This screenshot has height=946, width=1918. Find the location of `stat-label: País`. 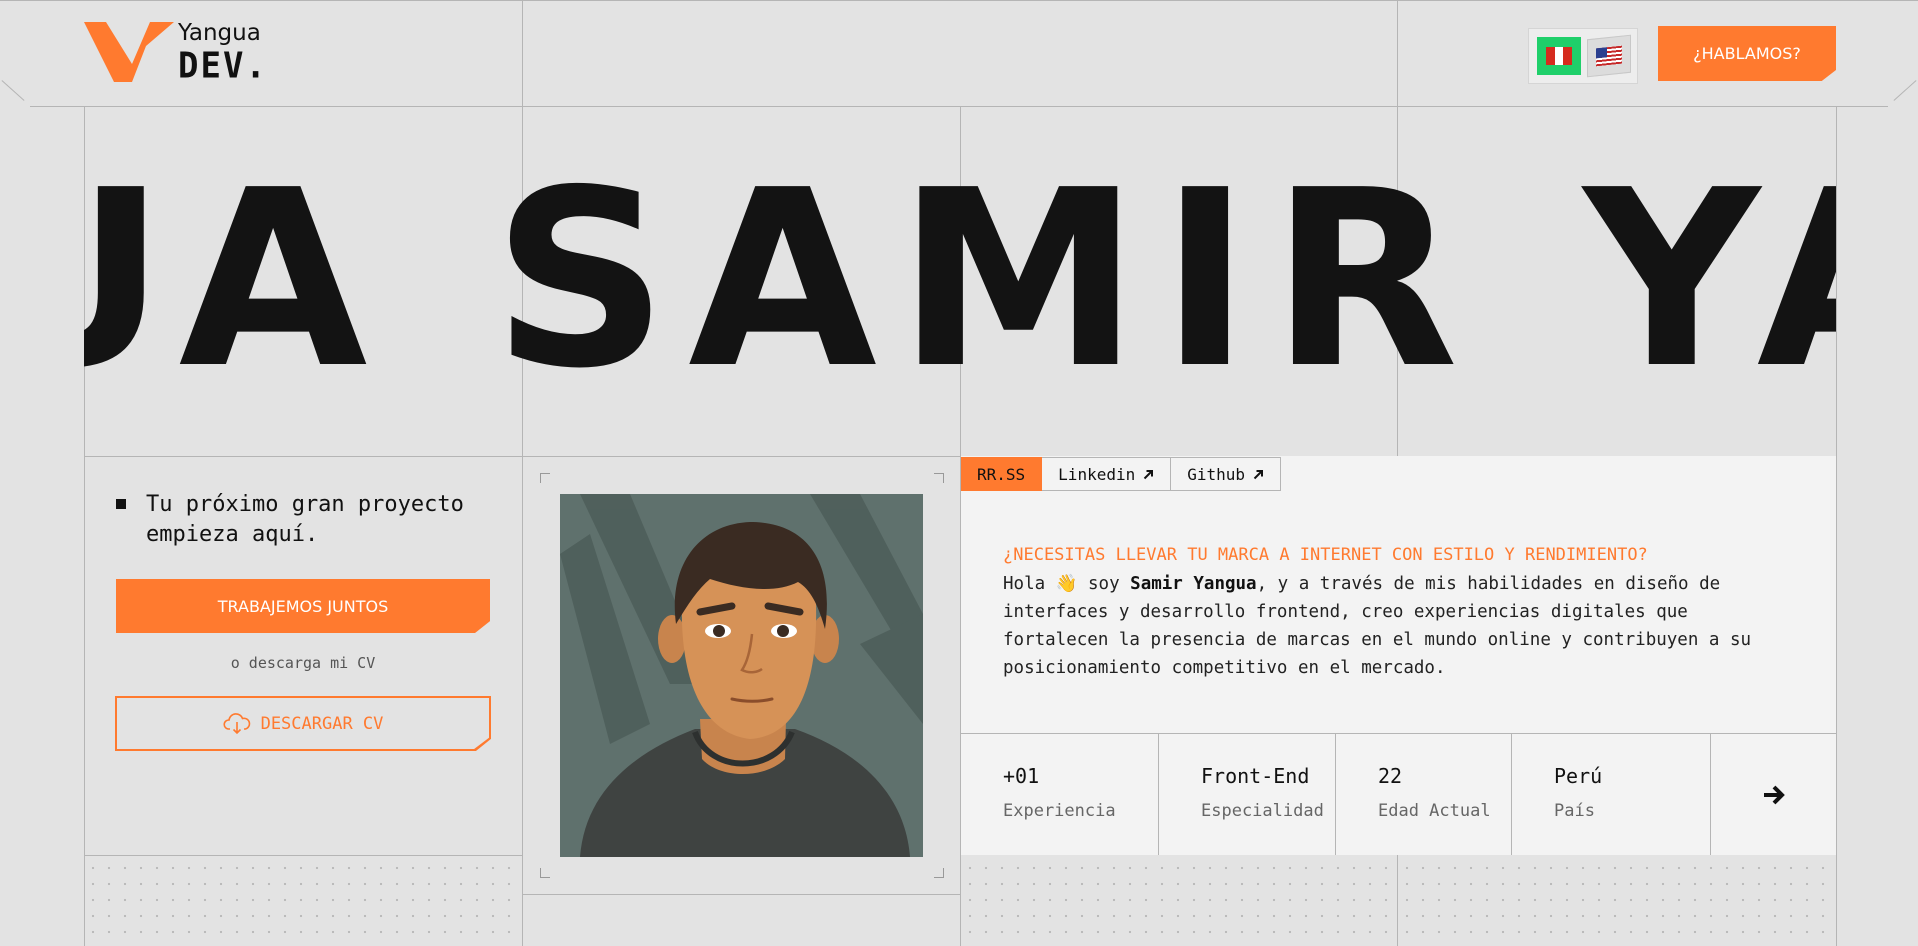

stat-label: País is located at coordinates (1574, 811).